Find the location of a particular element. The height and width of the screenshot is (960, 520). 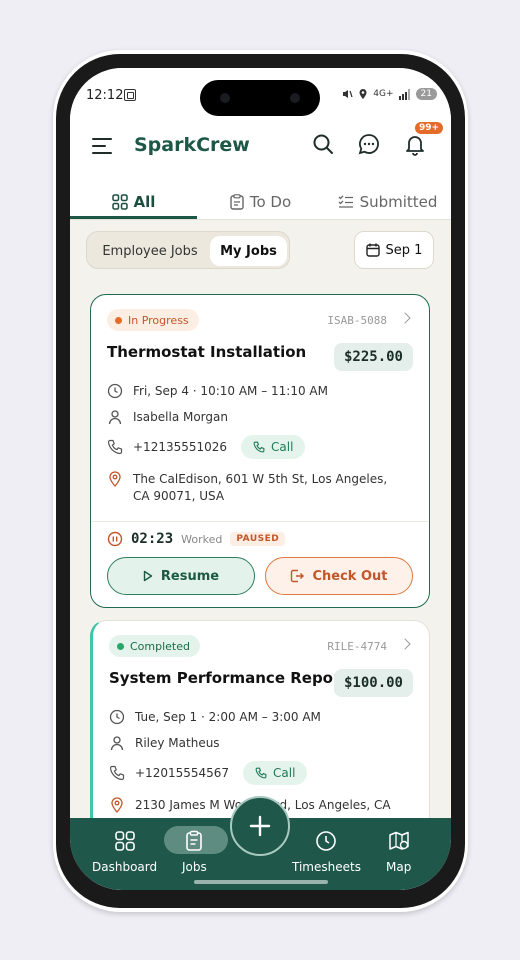

work-timer: 02:23 Worked PAUSED is located at coordinates (196, 539).